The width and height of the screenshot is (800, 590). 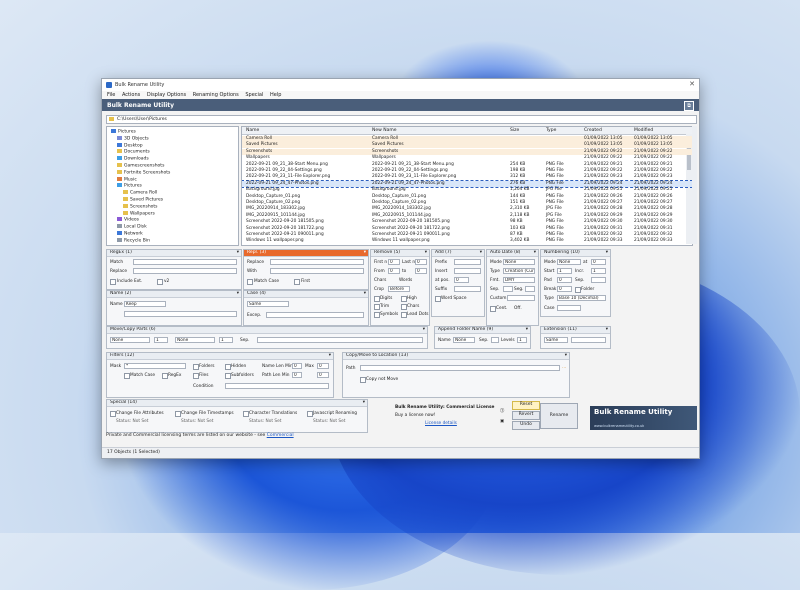 I want to click on tree-item: Recycle Bin, so click(x=133, y=240).